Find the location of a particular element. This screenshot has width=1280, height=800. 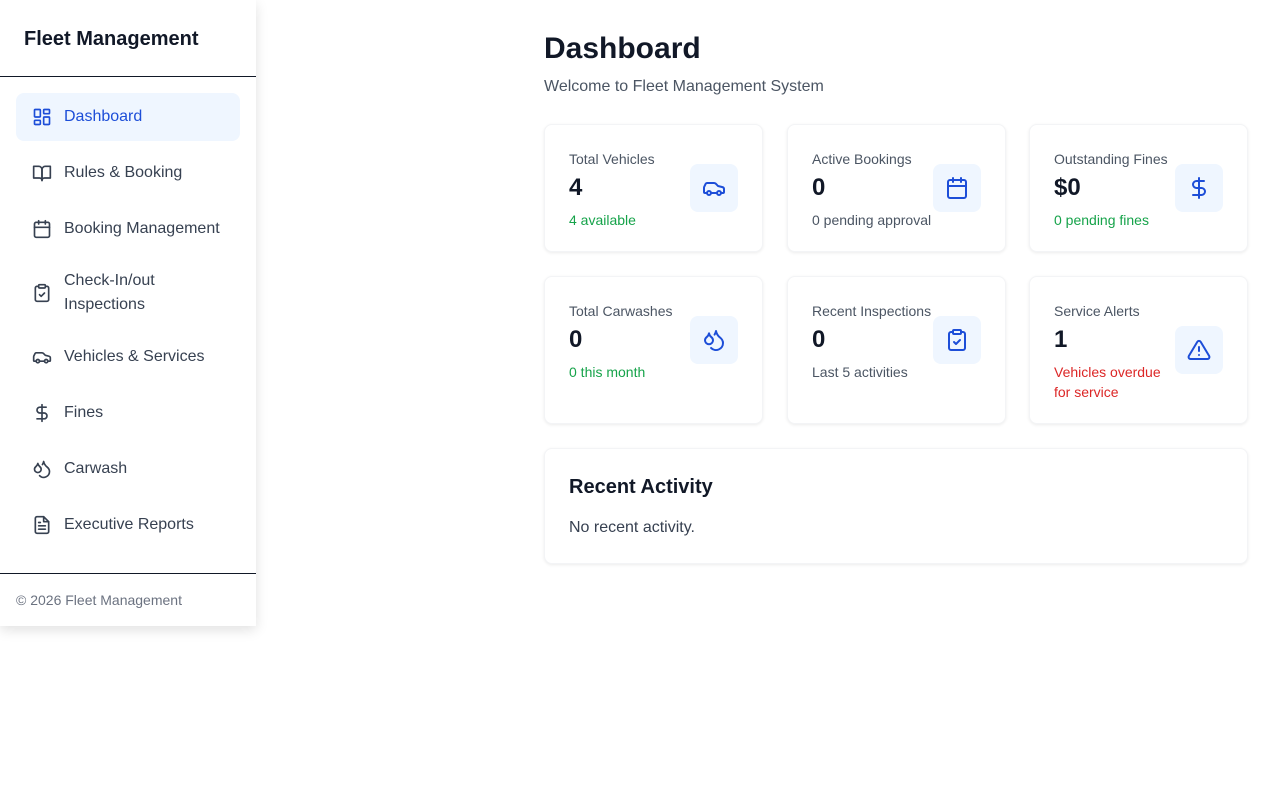

sidebar-item-vehicles-services: Vehicles & Services is located at coordinates (128, 357).